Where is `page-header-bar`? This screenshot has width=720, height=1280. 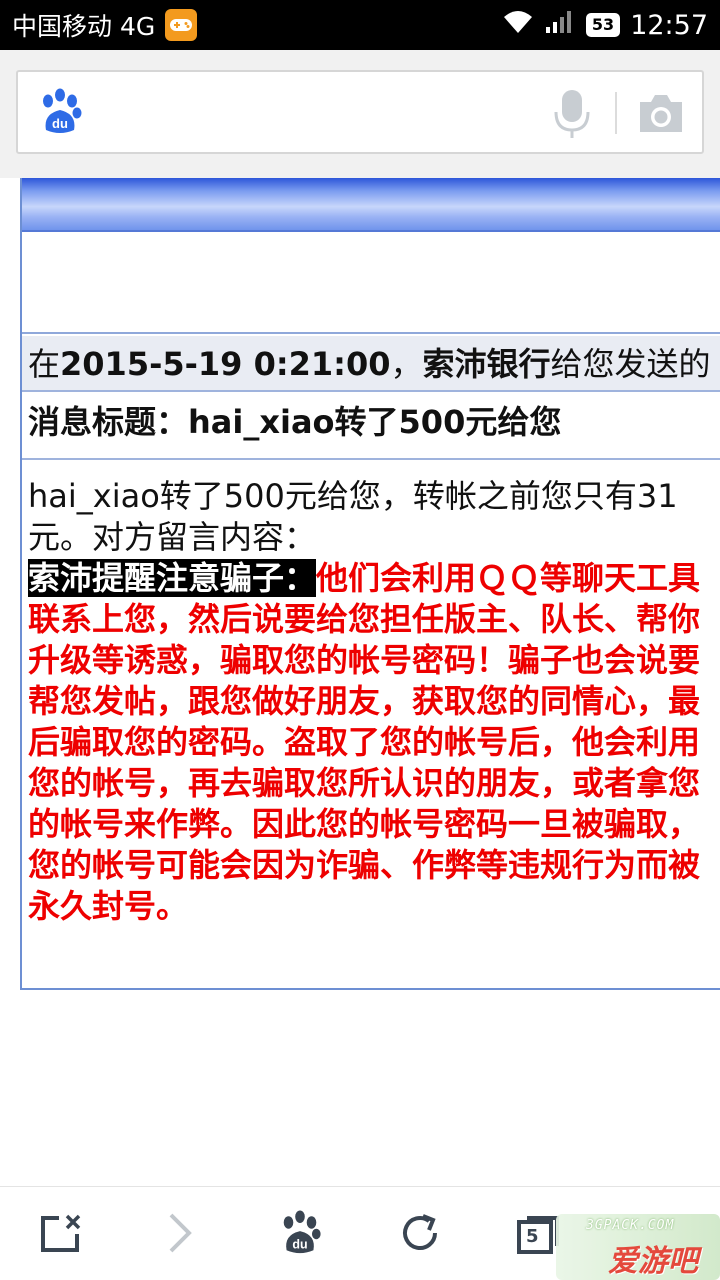
page-header-bar is located at coordinates (371, 205).